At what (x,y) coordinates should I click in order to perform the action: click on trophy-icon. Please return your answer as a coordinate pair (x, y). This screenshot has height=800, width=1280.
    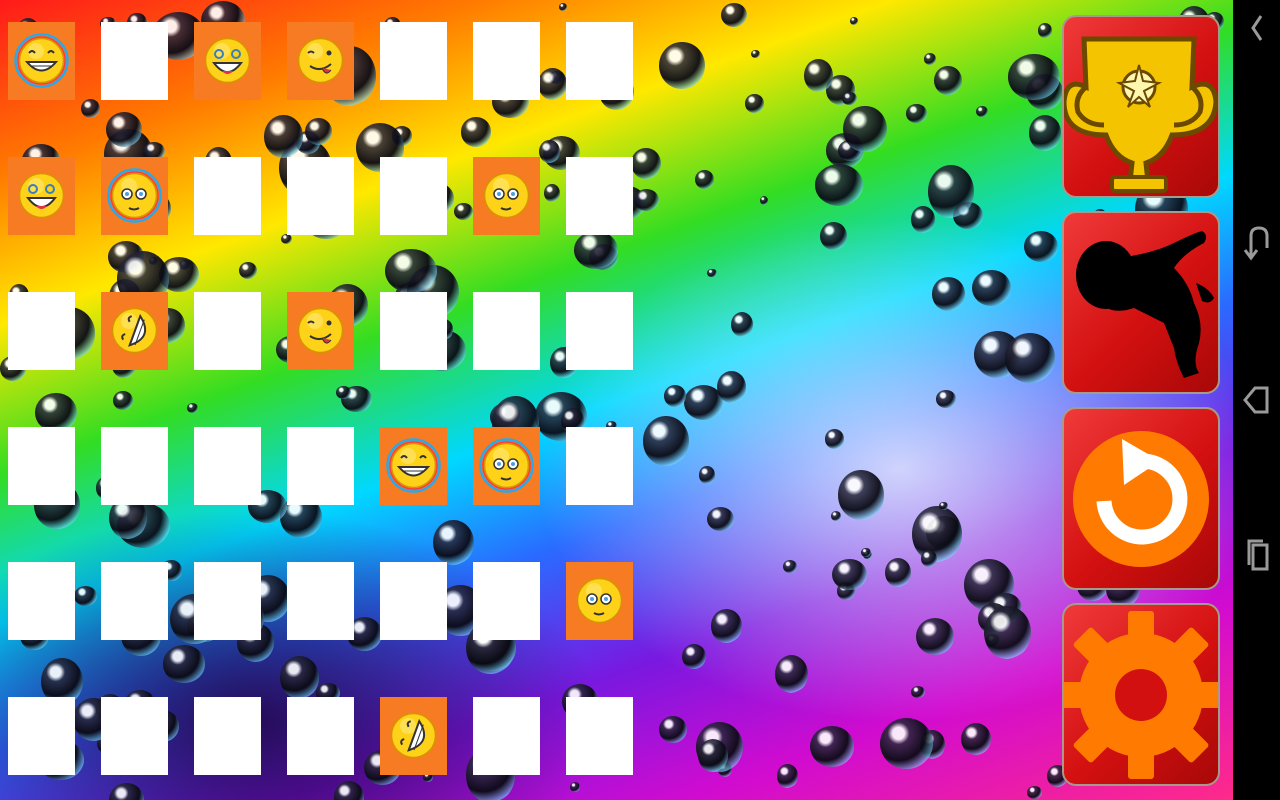
    Looking at the image, I should click on (1141, 114).